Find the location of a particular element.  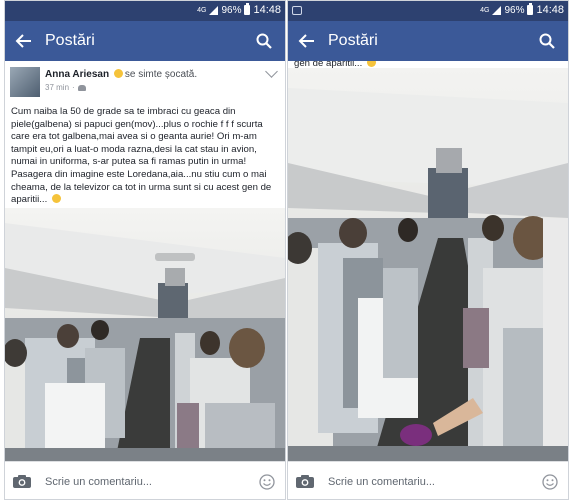

author-name: Anna Ariesan is located at coordinates (77, 74).